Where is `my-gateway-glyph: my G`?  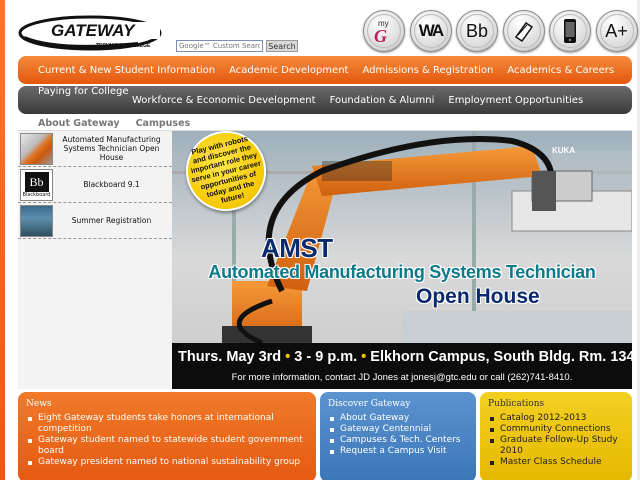 my-gateway-glyph: my G is located at coordinates (381, 32).